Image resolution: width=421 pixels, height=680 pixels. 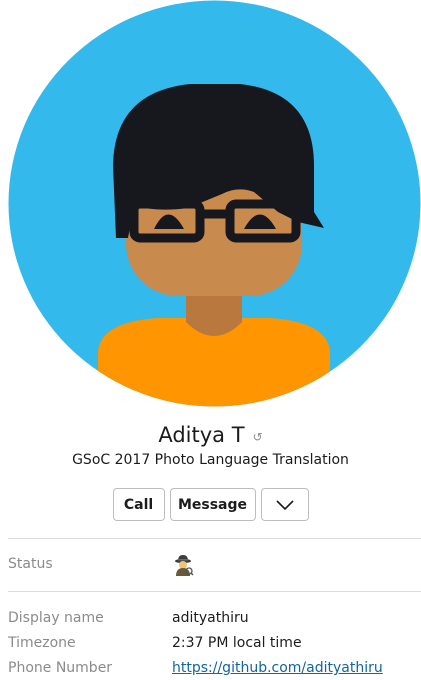 I want to click on phone-number-label: Phone Number, so click(x=60, y=668).